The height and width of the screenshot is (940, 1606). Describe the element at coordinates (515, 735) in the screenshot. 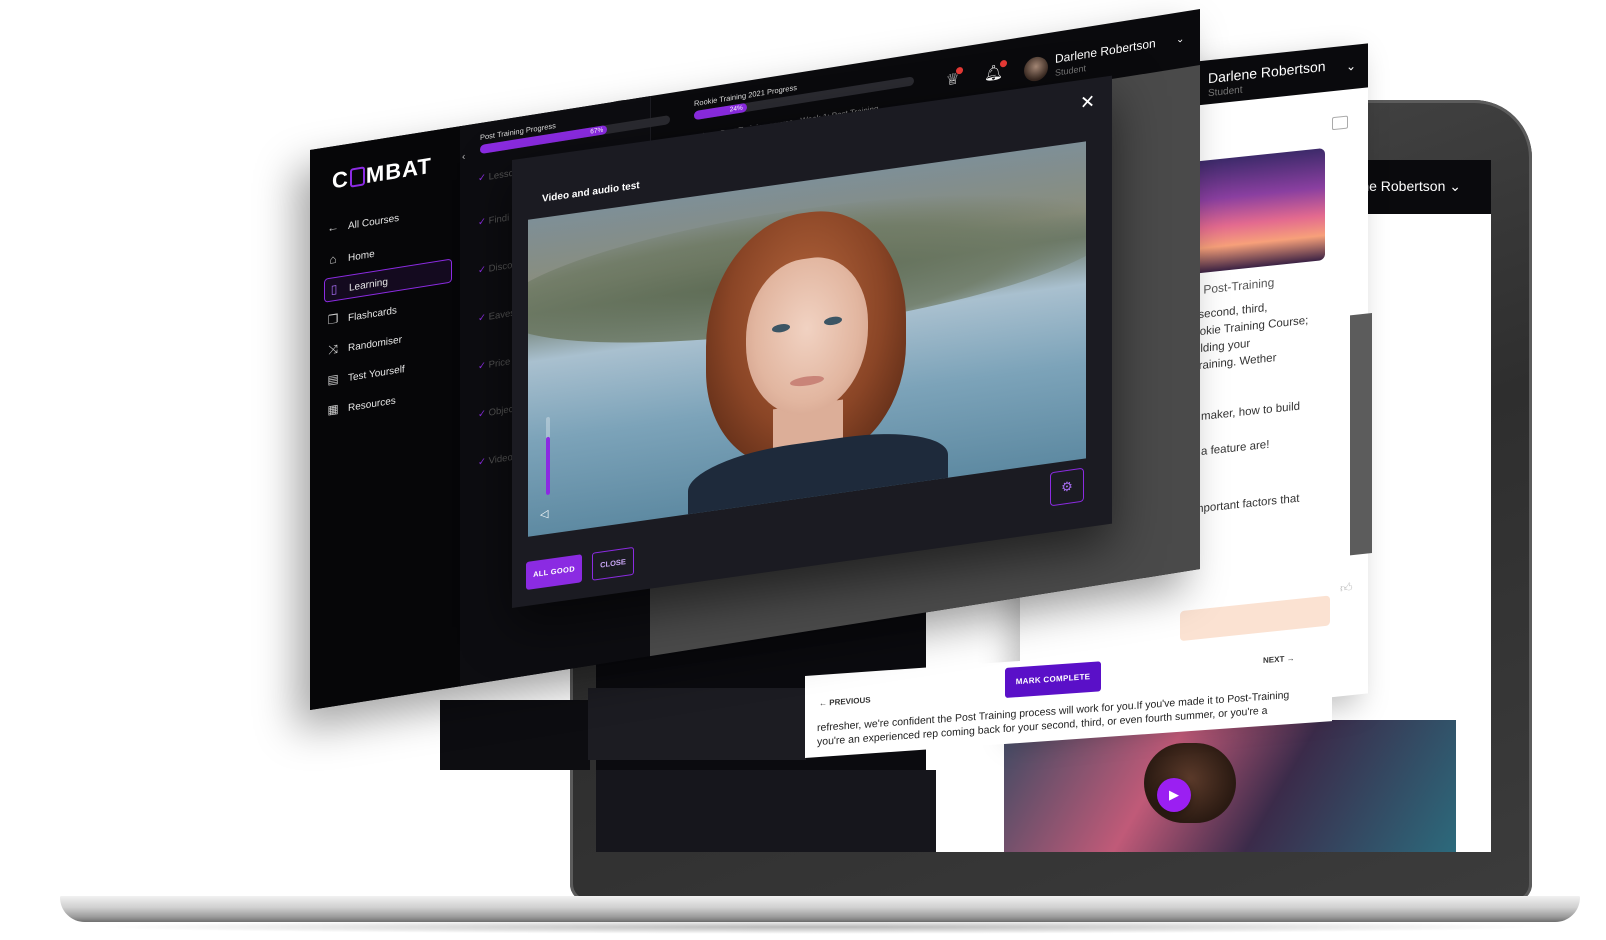

I see `lessons-footer` at that location.